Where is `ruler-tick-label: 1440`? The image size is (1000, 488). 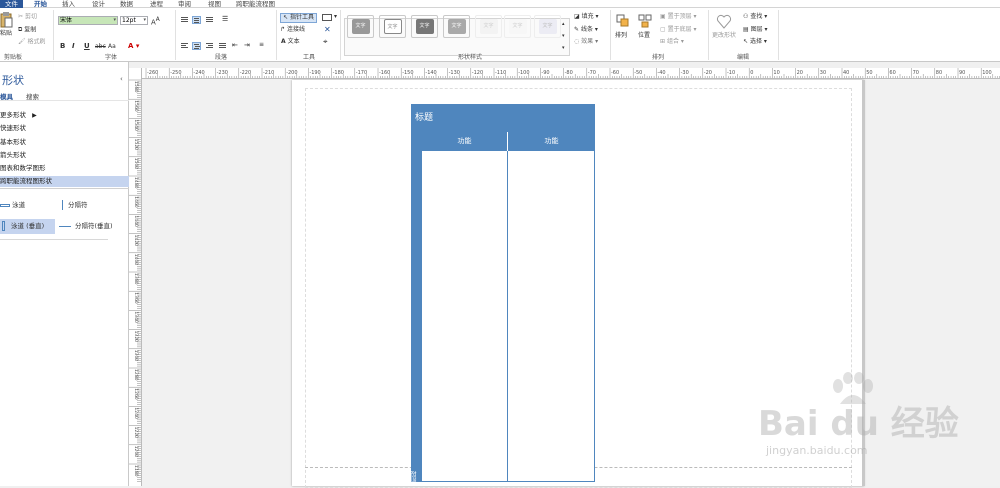
ruler-tick-label: 1440 is located at coordinates (136, 221).